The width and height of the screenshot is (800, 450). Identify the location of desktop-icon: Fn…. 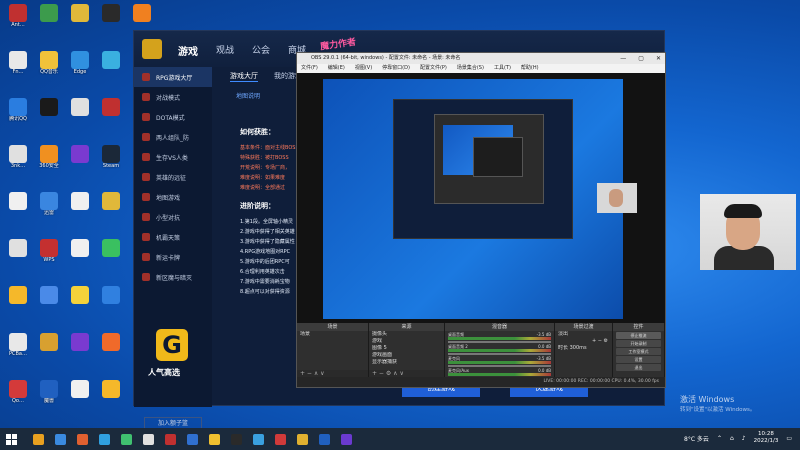
(18, 69).